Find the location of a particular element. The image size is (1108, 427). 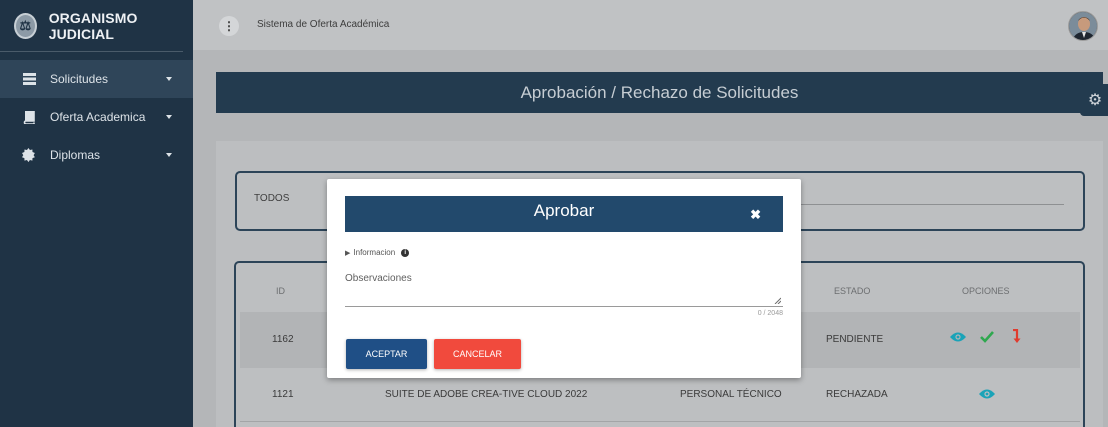

organismo-judicial-logo: ⚖ is located at coordinates (25, 25).